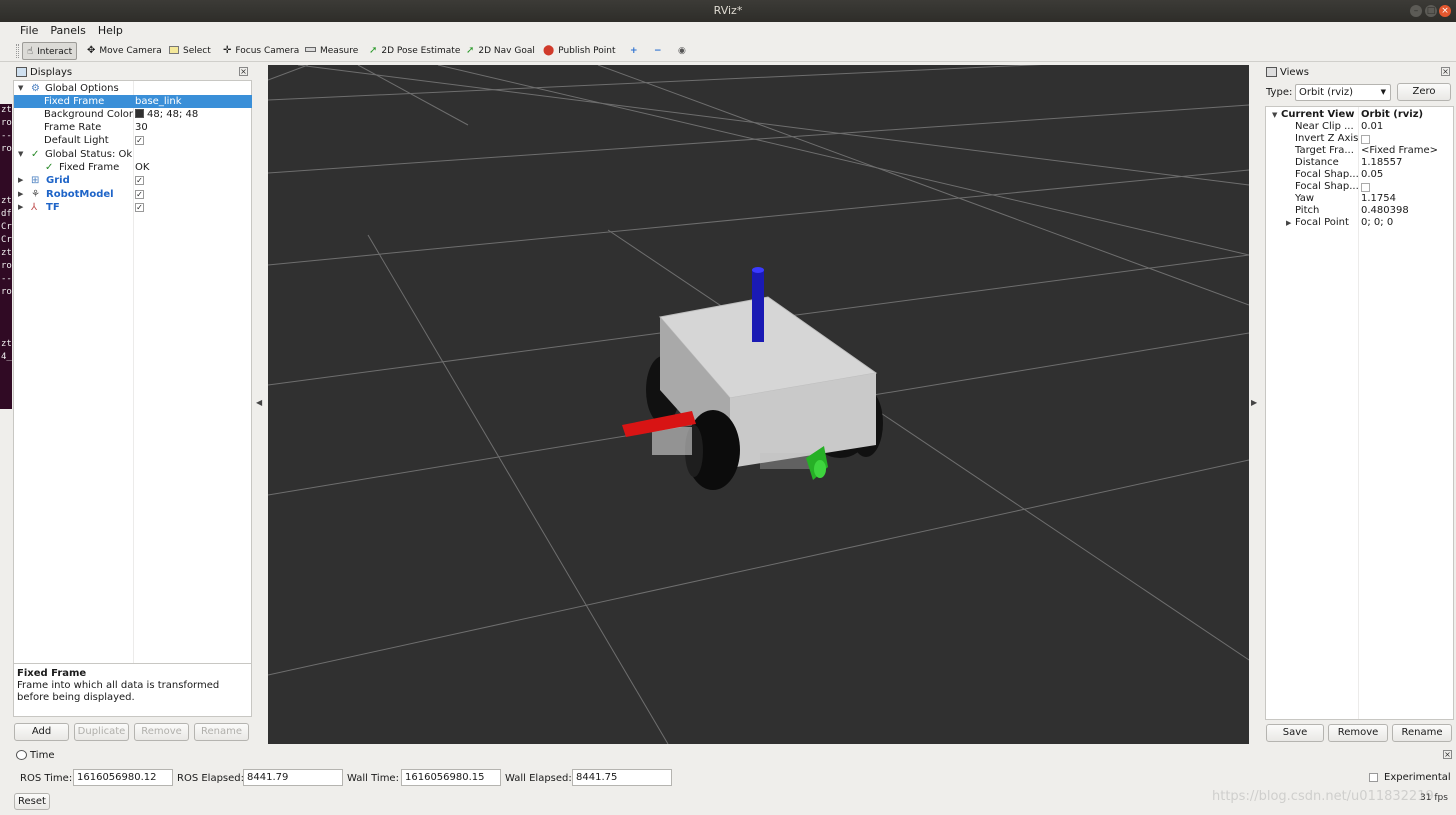  I want to click on time-close-icon: ×, so click(1447, 754).